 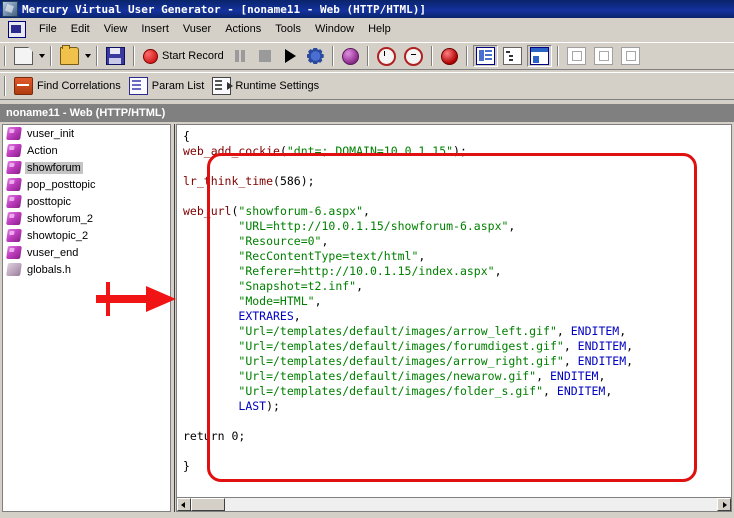 I want to click on find-correlations-button: Find Correlations, so click(x=67, y=86).